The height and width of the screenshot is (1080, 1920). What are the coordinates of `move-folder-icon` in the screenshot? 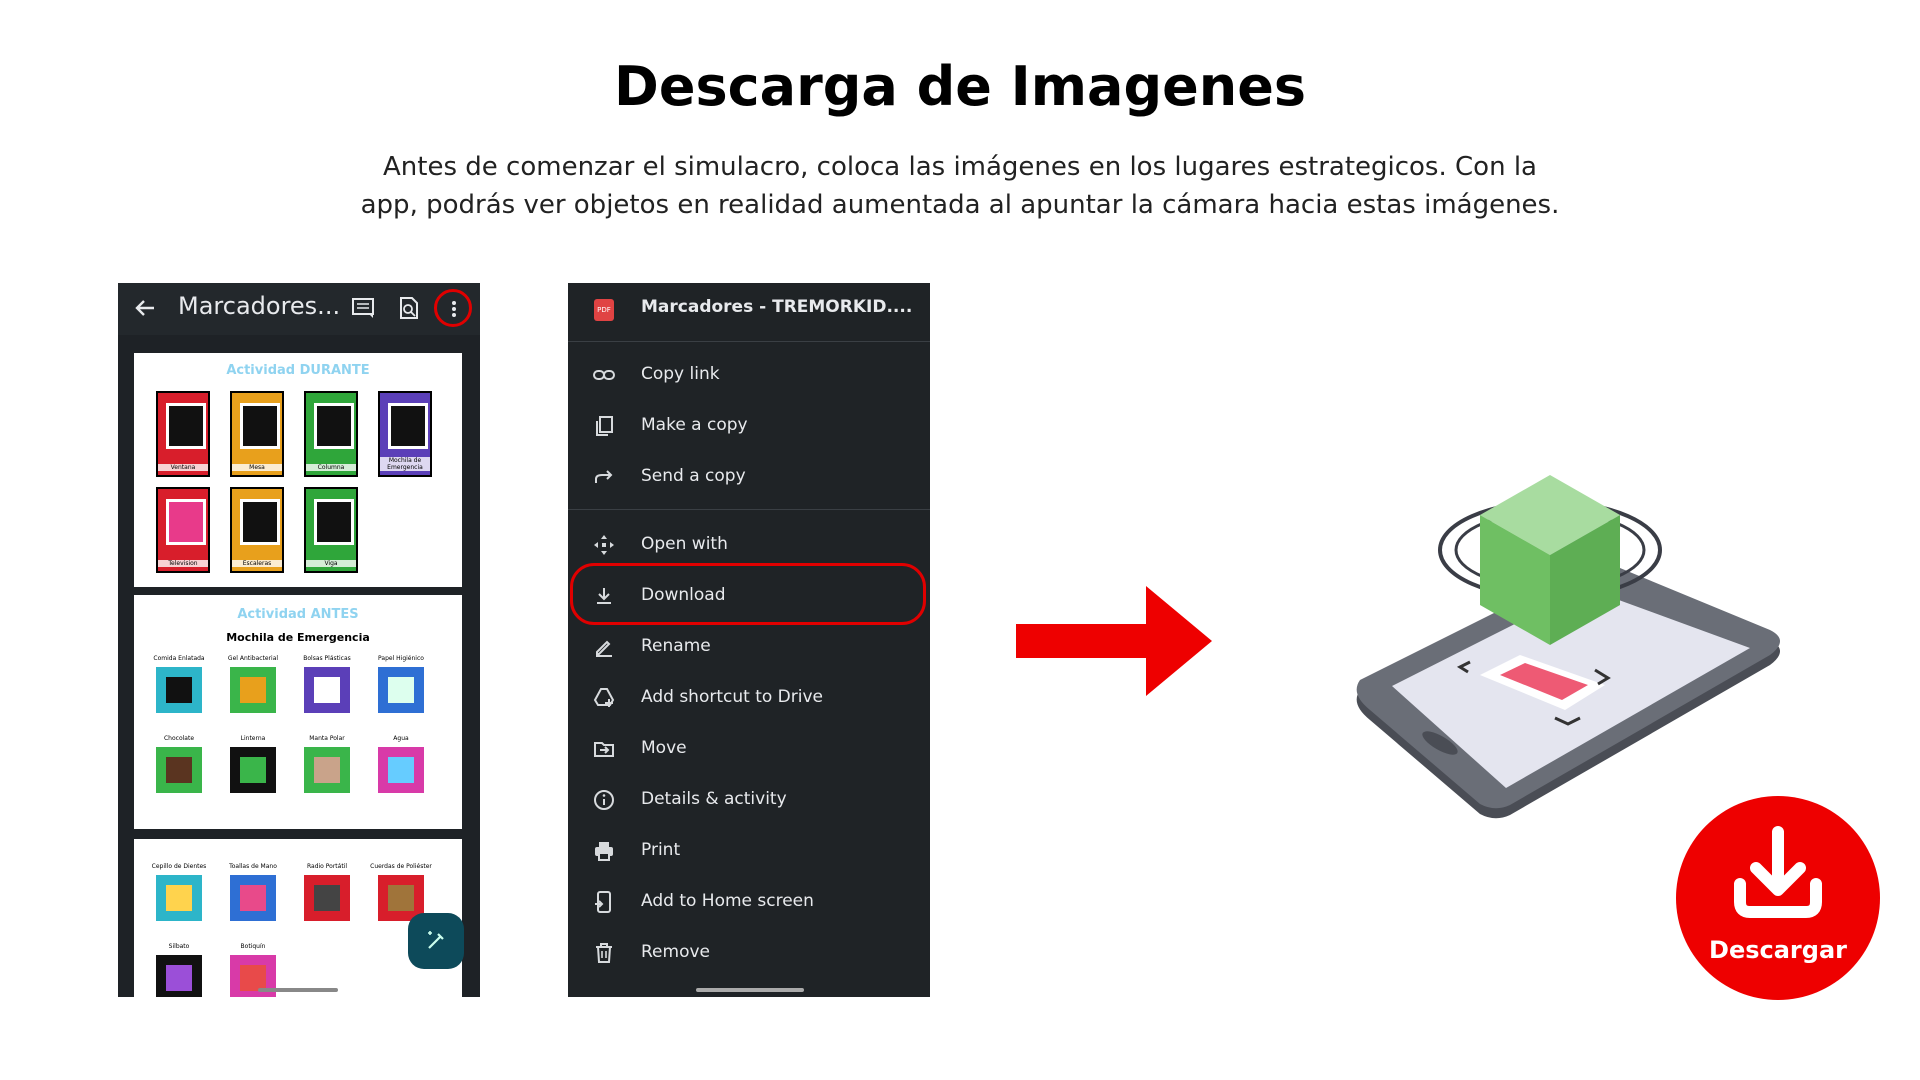 It's located at (604, 749).